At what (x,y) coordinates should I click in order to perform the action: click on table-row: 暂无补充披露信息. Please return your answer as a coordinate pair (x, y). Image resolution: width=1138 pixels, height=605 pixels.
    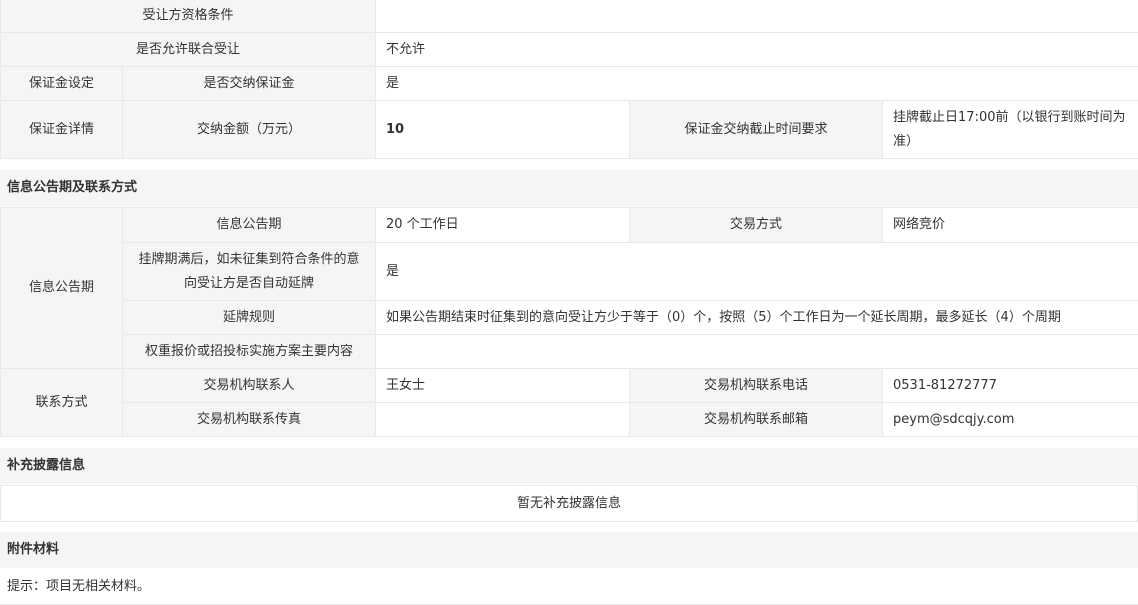
    Looking at the image, I should click on (569, 503).